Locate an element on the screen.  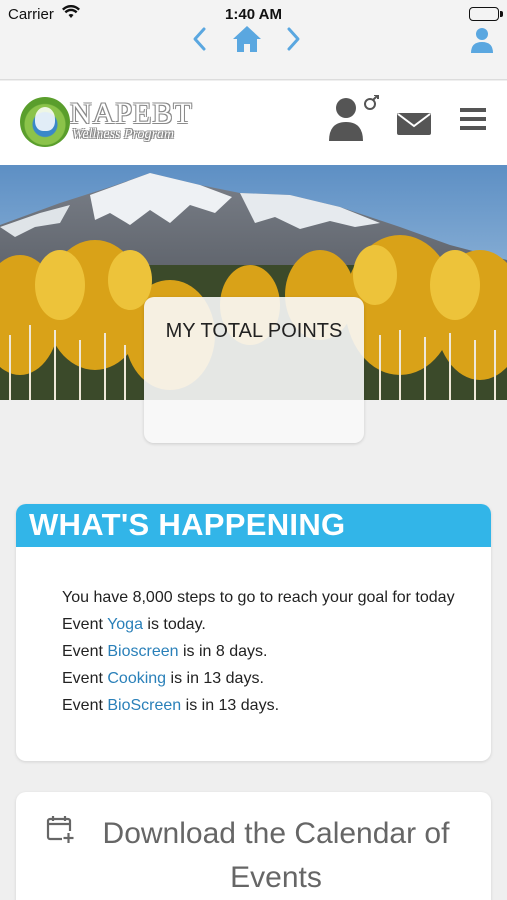
event-item: Event Yoga is today. is located at coordinates (276, 624).